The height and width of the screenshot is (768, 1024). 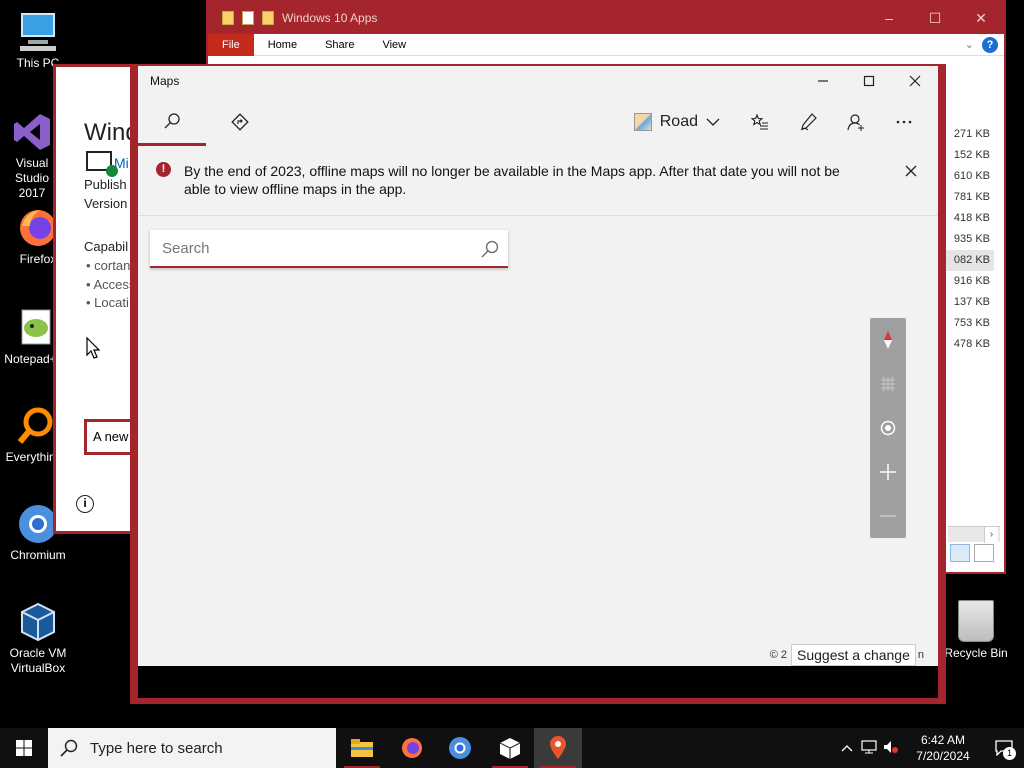 I want to click on taskbar-store-app, so click(x=510, y=748).